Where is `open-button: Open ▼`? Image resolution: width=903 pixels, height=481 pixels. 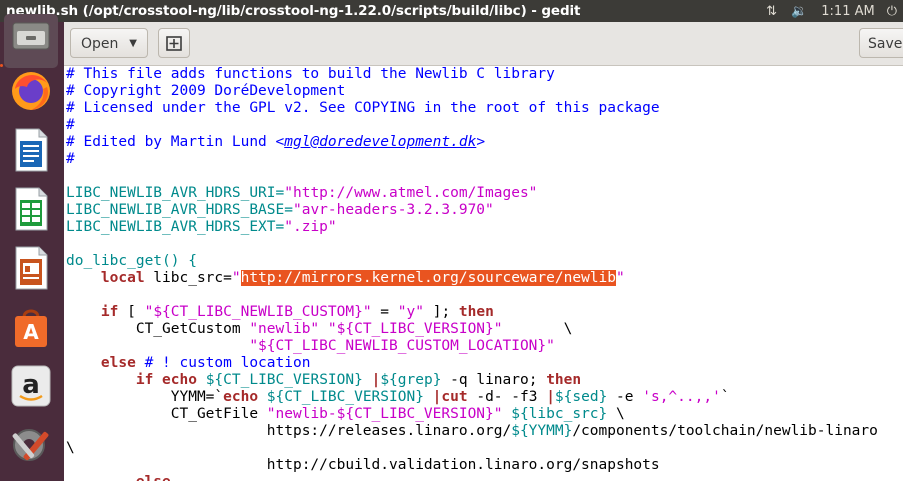 open-button: Open ▼ is located at coordinates (109, 43).